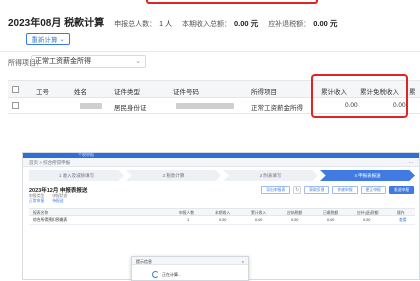 Image resolution: width=420 pixels, height=281 pixels. Describe the element at coordinates (368, 212) in the screenshot. I see `col-tax-due: 应补(退)税额` at that location.